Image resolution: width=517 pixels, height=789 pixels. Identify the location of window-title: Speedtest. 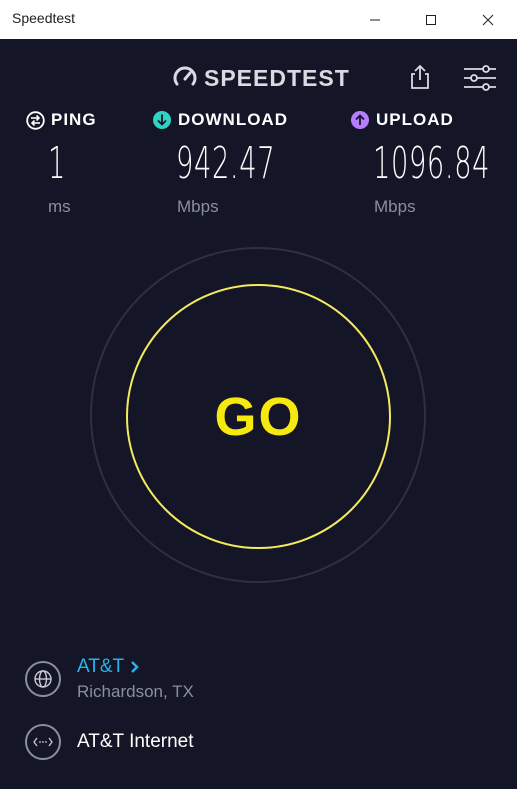
(44, 18).